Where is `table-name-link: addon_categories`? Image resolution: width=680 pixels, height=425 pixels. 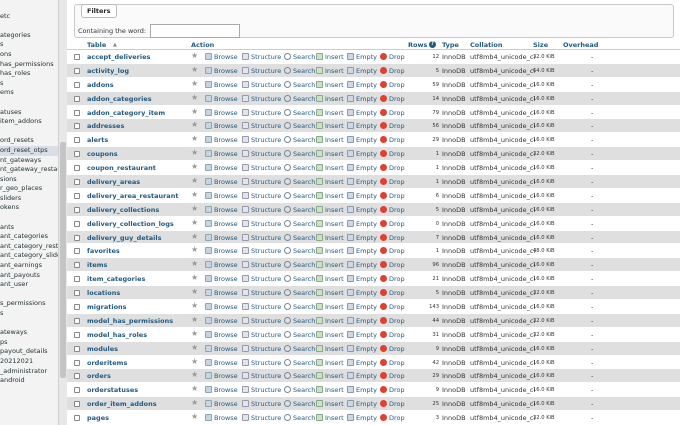
table-name-link: addon_categories is located at coordinates (119, 99).